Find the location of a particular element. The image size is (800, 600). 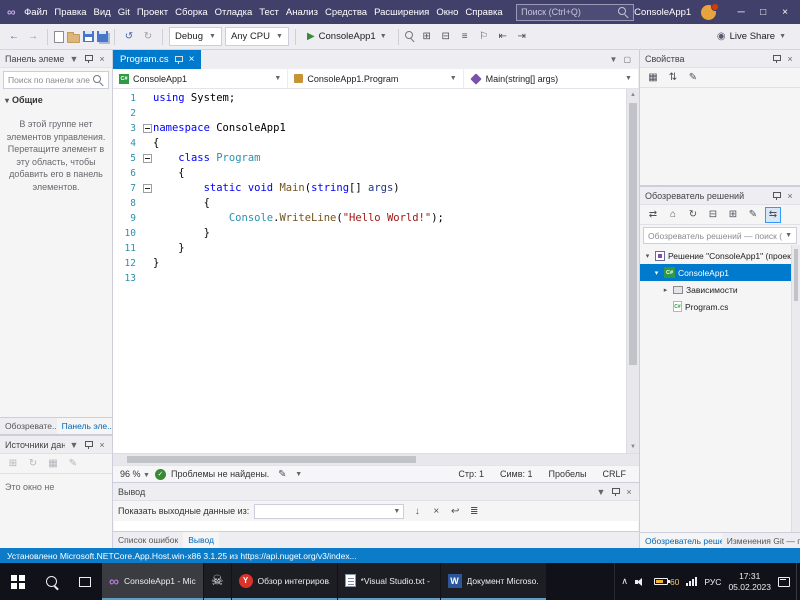

taskbar-app-button: ☠ is located at coordinates (217, 581).